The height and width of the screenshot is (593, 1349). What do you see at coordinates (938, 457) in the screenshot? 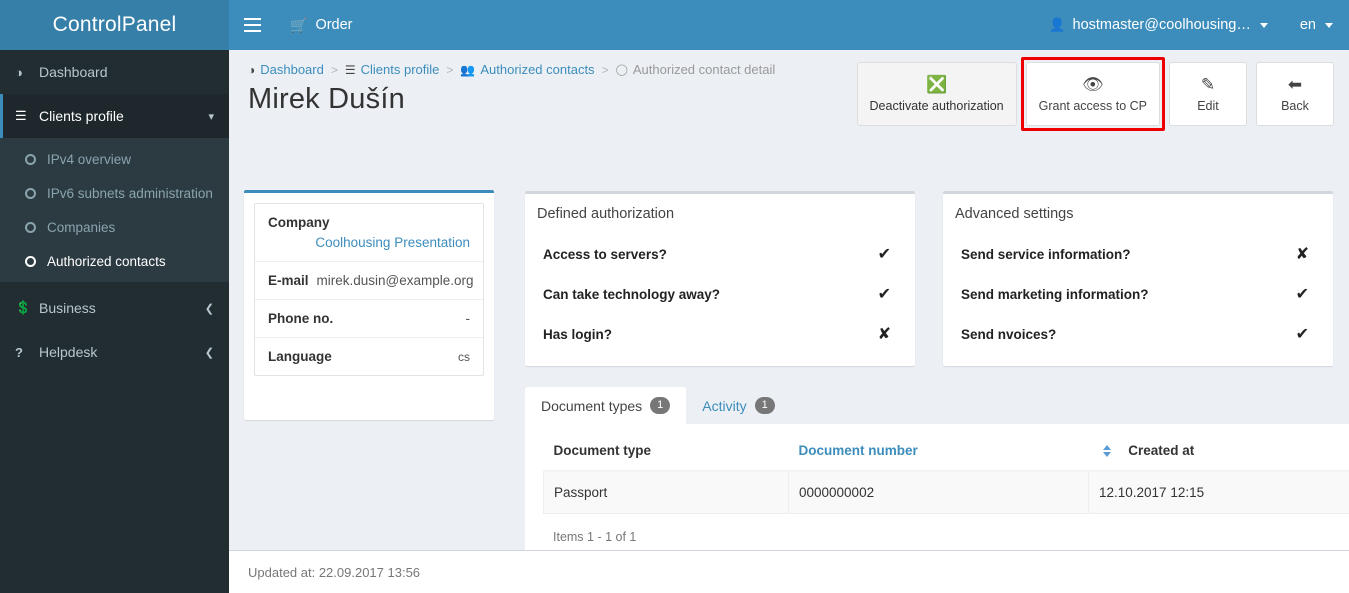
I see `column-document-number: Document number` at bounding box center [938, 457].